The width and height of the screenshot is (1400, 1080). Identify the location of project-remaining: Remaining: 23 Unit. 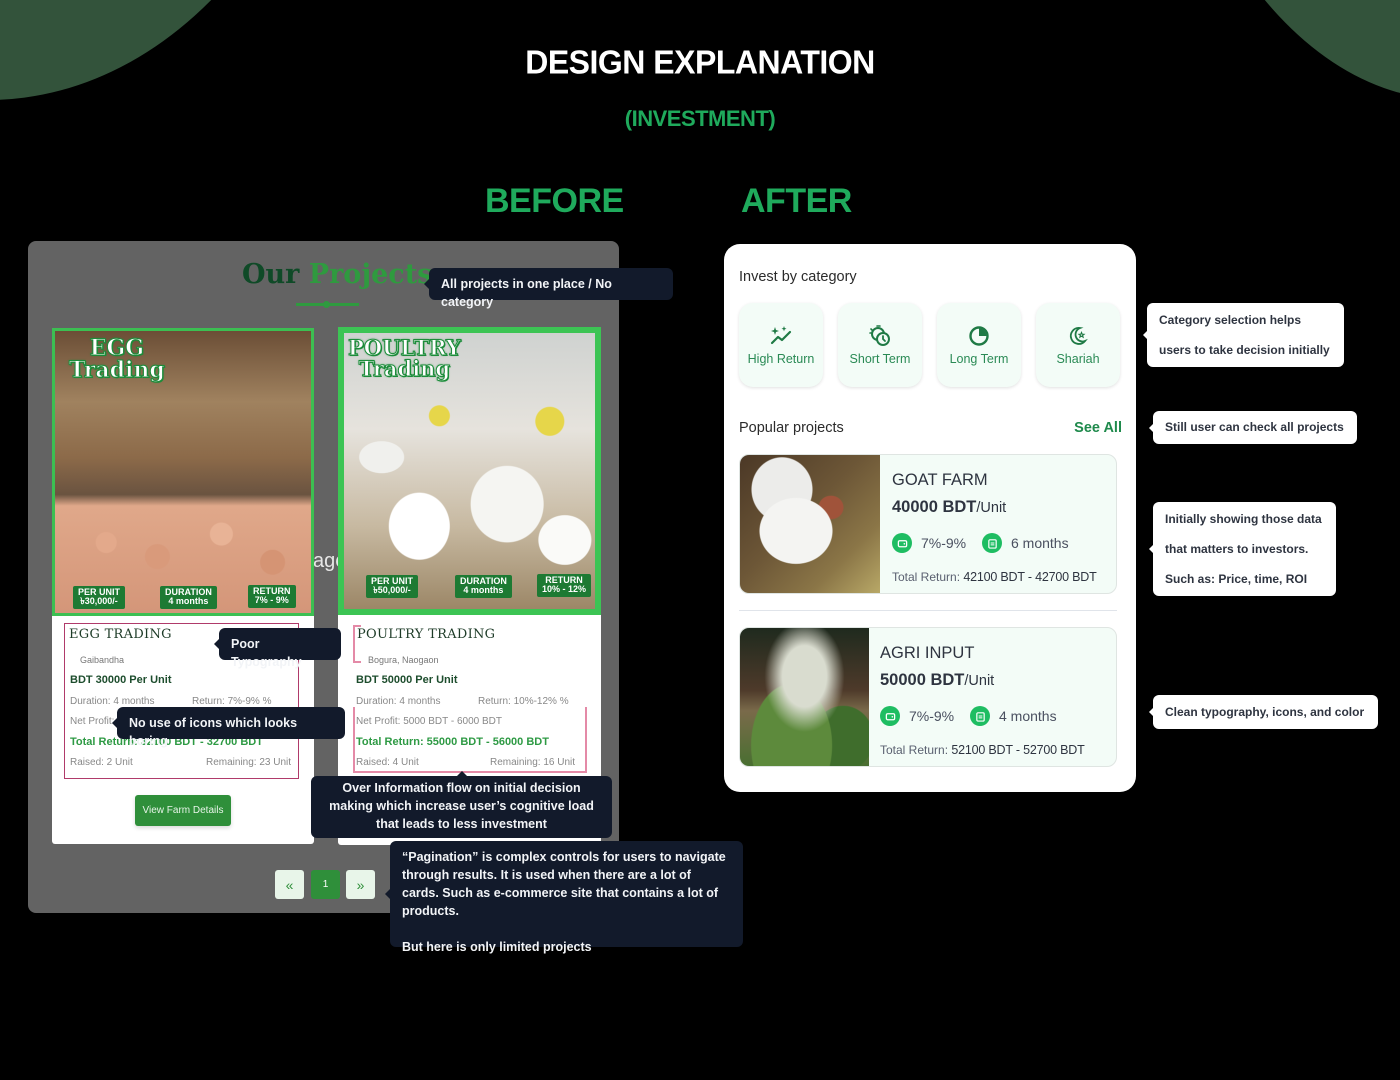
(249, 762).